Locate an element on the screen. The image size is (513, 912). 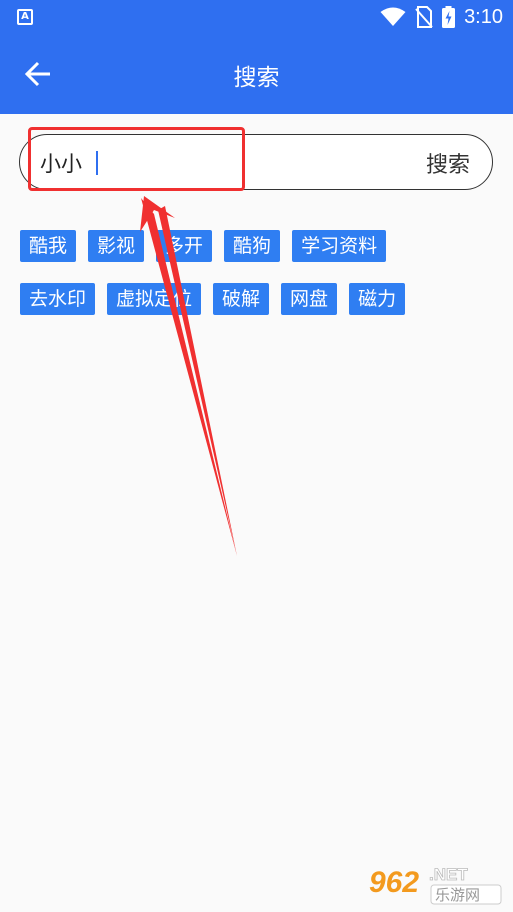
tag-row-1: 酷我 影视 多开 酷狗 学习资料 is located at coordinates (260, 246).